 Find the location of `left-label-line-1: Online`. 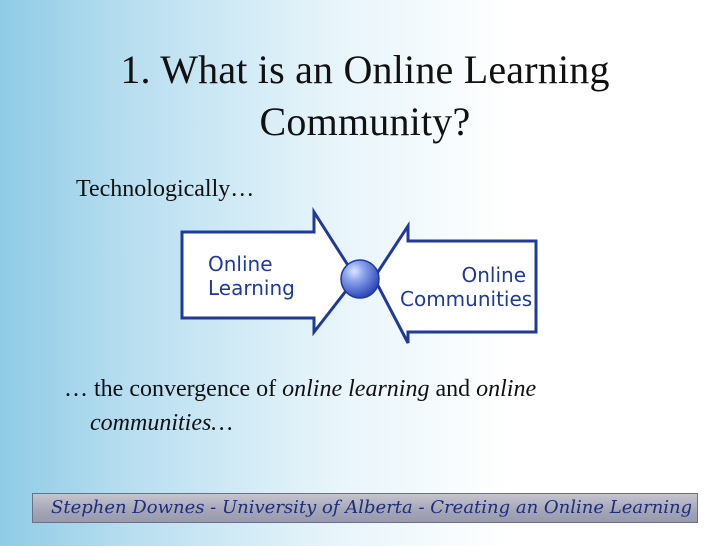

left-label-line-1: Online is located at coordinates (240, 264).